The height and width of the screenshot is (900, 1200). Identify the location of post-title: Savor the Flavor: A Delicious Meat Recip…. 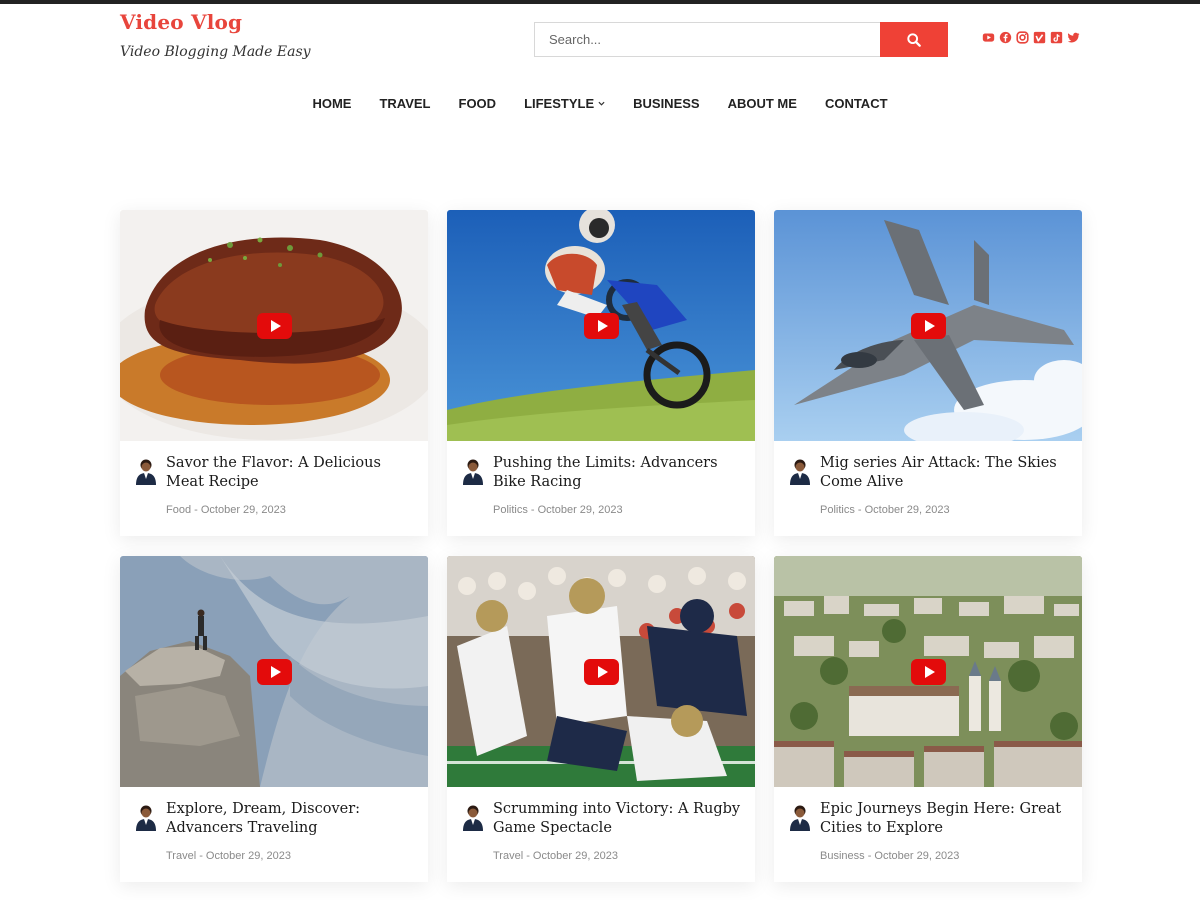
(290, 473).